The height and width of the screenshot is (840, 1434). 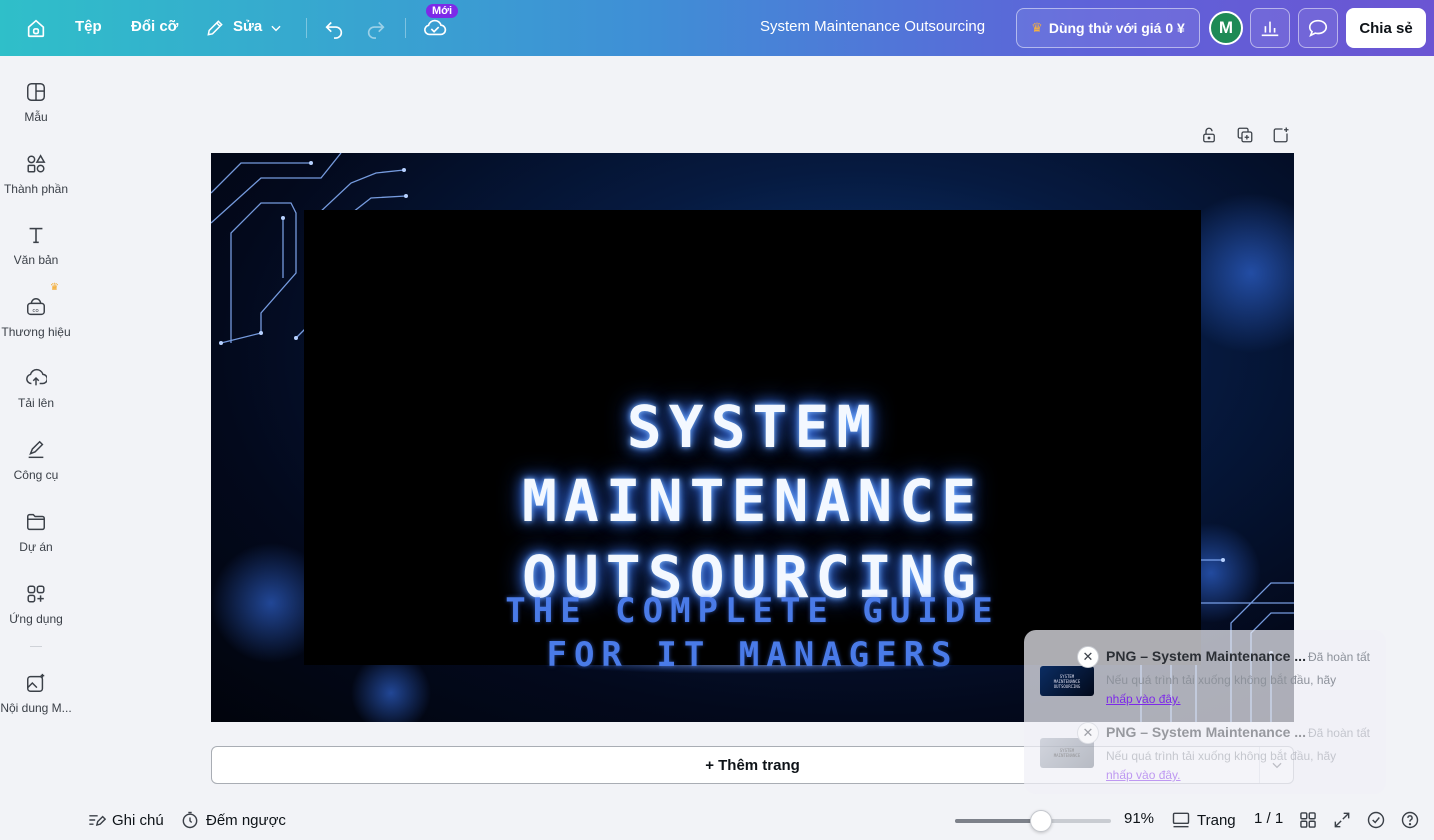 I want to click on fullscreen-icon, so click(x=1342, y=820).